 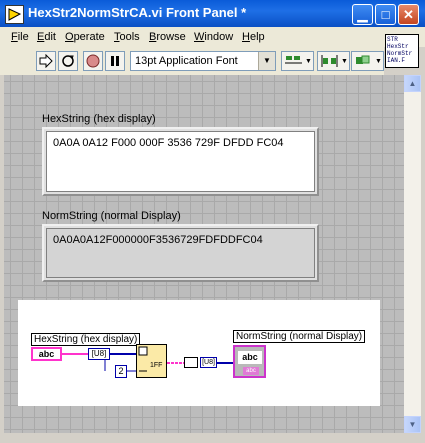 I want to click on scroll-down-button: ▼, so click(x=412, y=424).